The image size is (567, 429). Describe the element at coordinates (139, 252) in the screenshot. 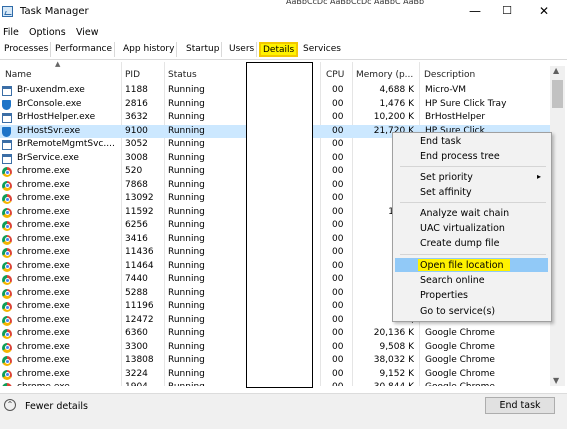

I see `process-pid: 11436` at that location.